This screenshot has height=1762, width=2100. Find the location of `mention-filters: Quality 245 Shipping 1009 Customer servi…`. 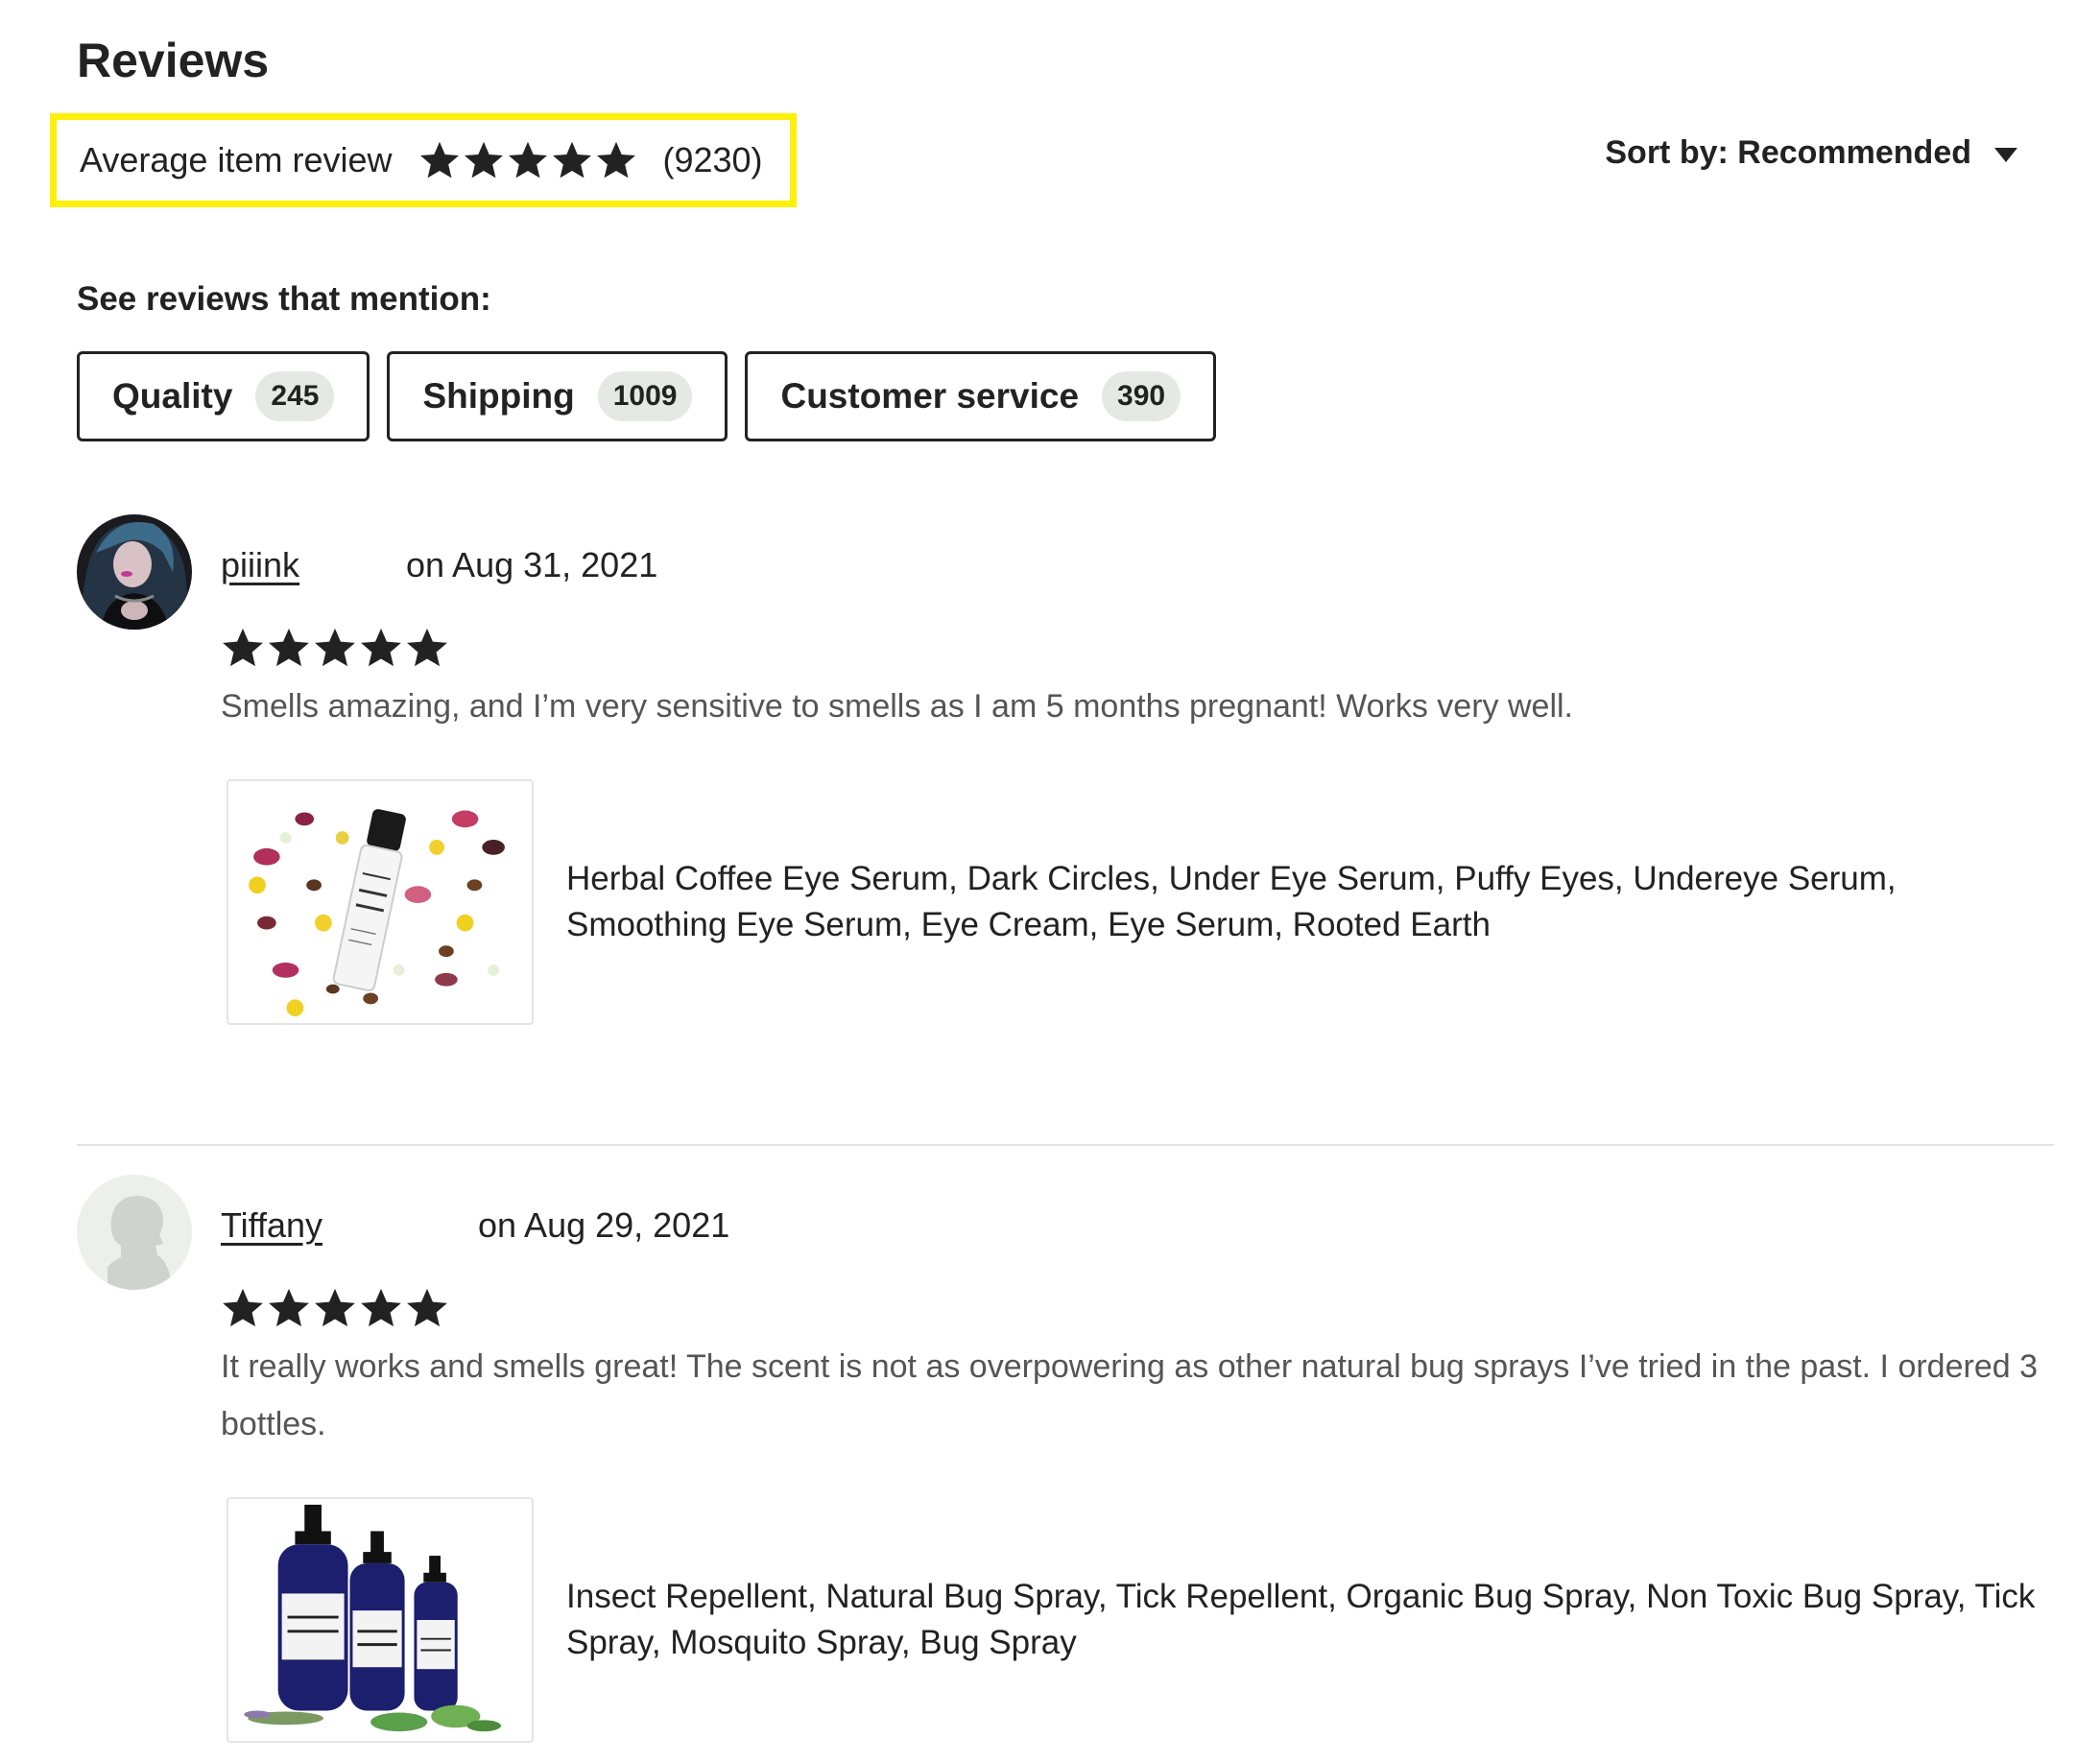

mention-filters: Quality 245 Shipping 1009 Customer servi… is located at coordinates (647, 396).